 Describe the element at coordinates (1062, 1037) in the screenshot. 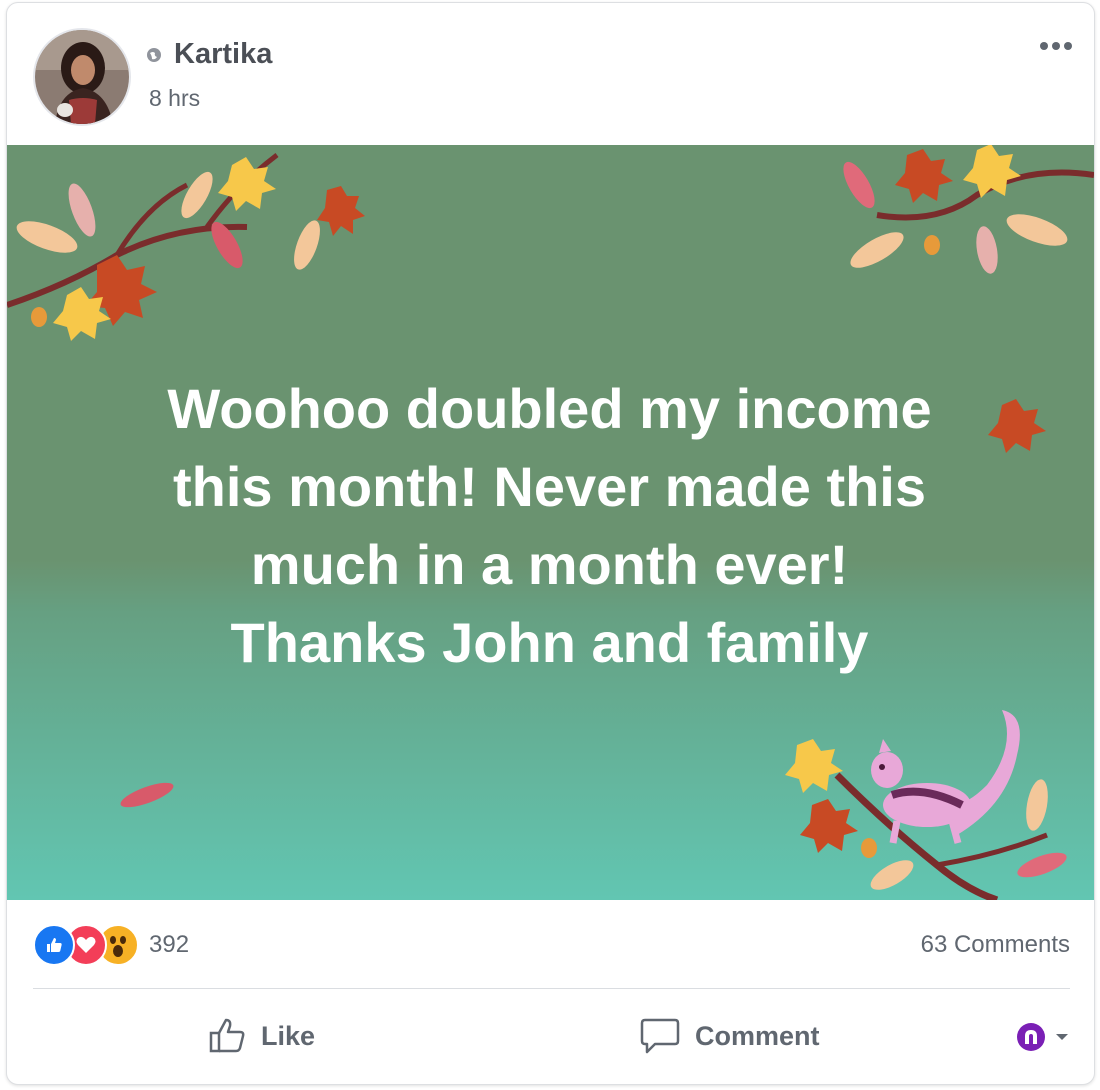

I see `chevron-down-icon` at that location.